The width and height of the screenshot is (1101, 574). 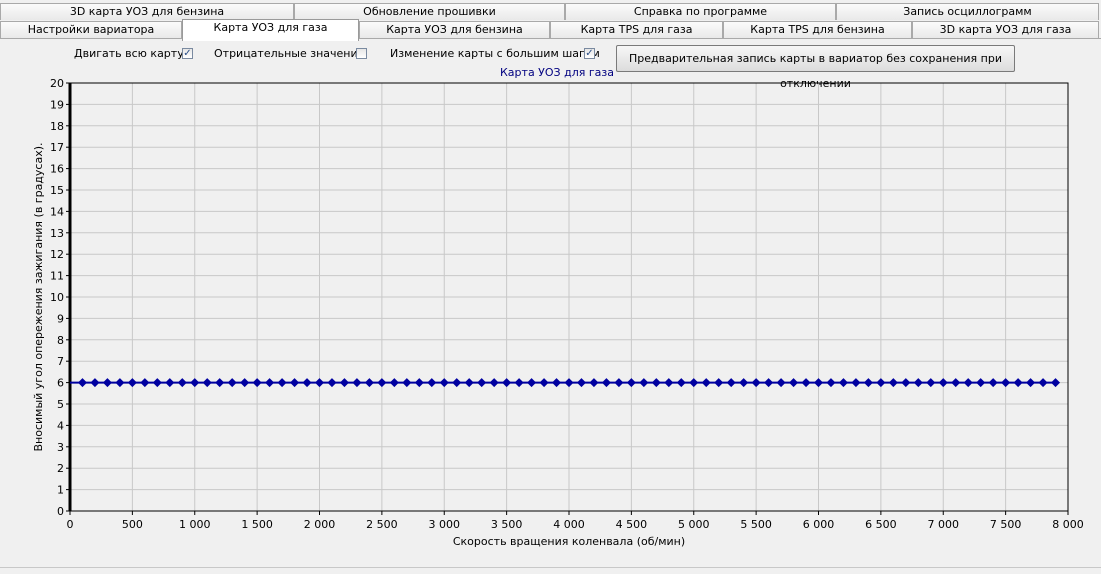 I want to click on x-tick-label: 1 000, so click(x=195, y=524).